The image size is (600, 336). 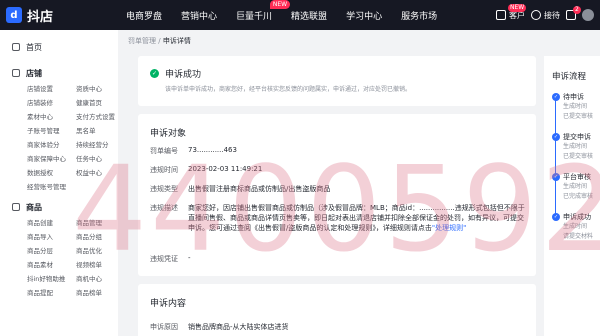 What do you see at coordinates (50, 265) in the screenshot?
I see `sidebar-link: 商品素材` at bounding box center [50, 265].